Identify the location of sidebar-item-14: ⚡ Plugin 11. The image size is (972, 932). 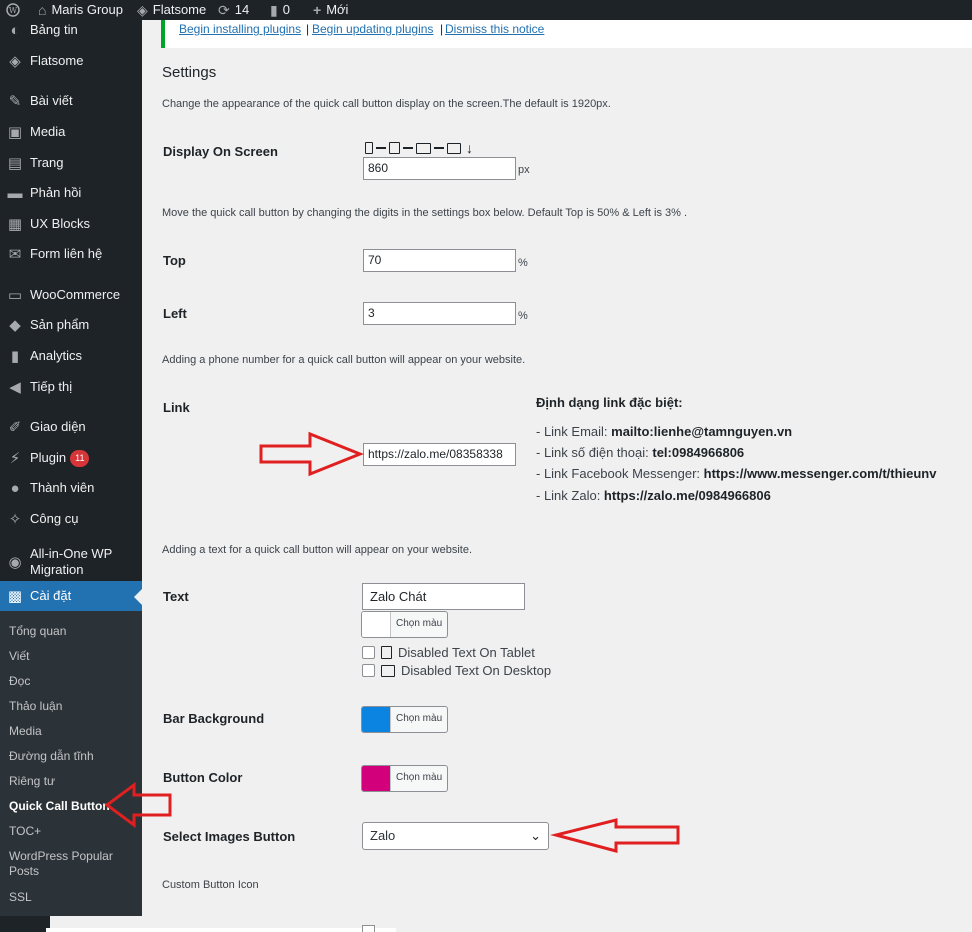
(71, 458).